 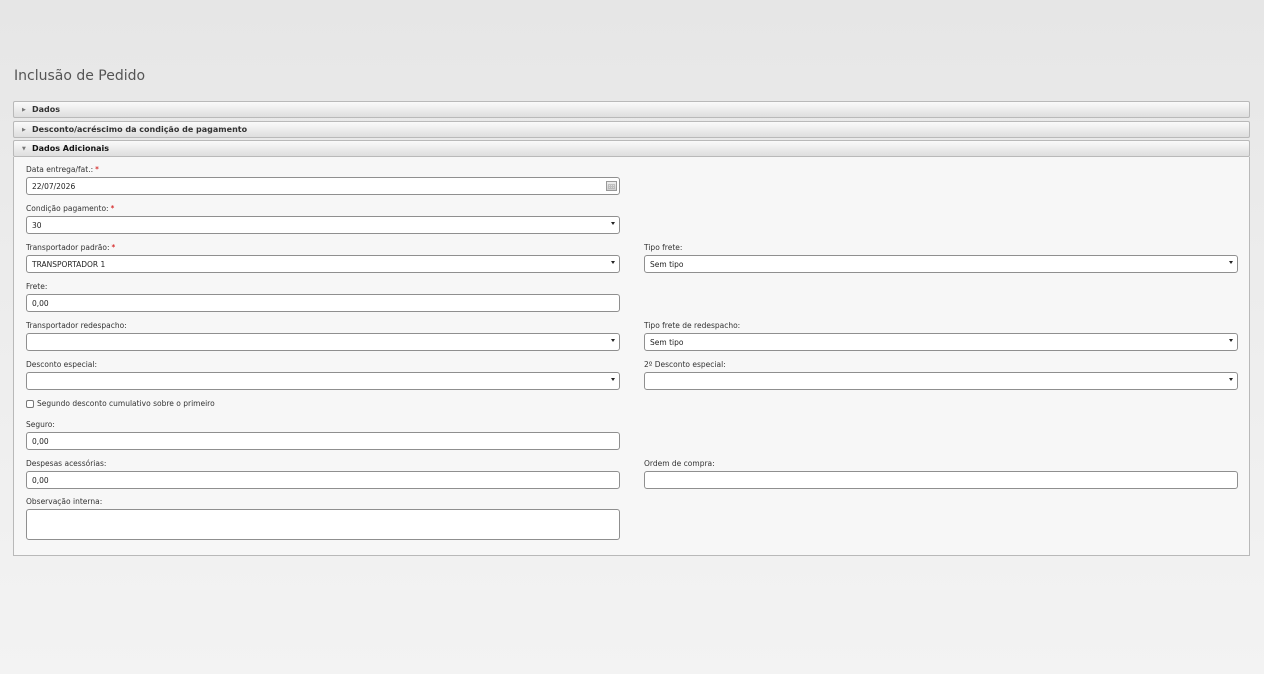 What do you see at coordinates (667, 342) in the screenshot?
I see `tipo-frete-redespacho-value: Sem tipo` at bounding box center [667, 342].